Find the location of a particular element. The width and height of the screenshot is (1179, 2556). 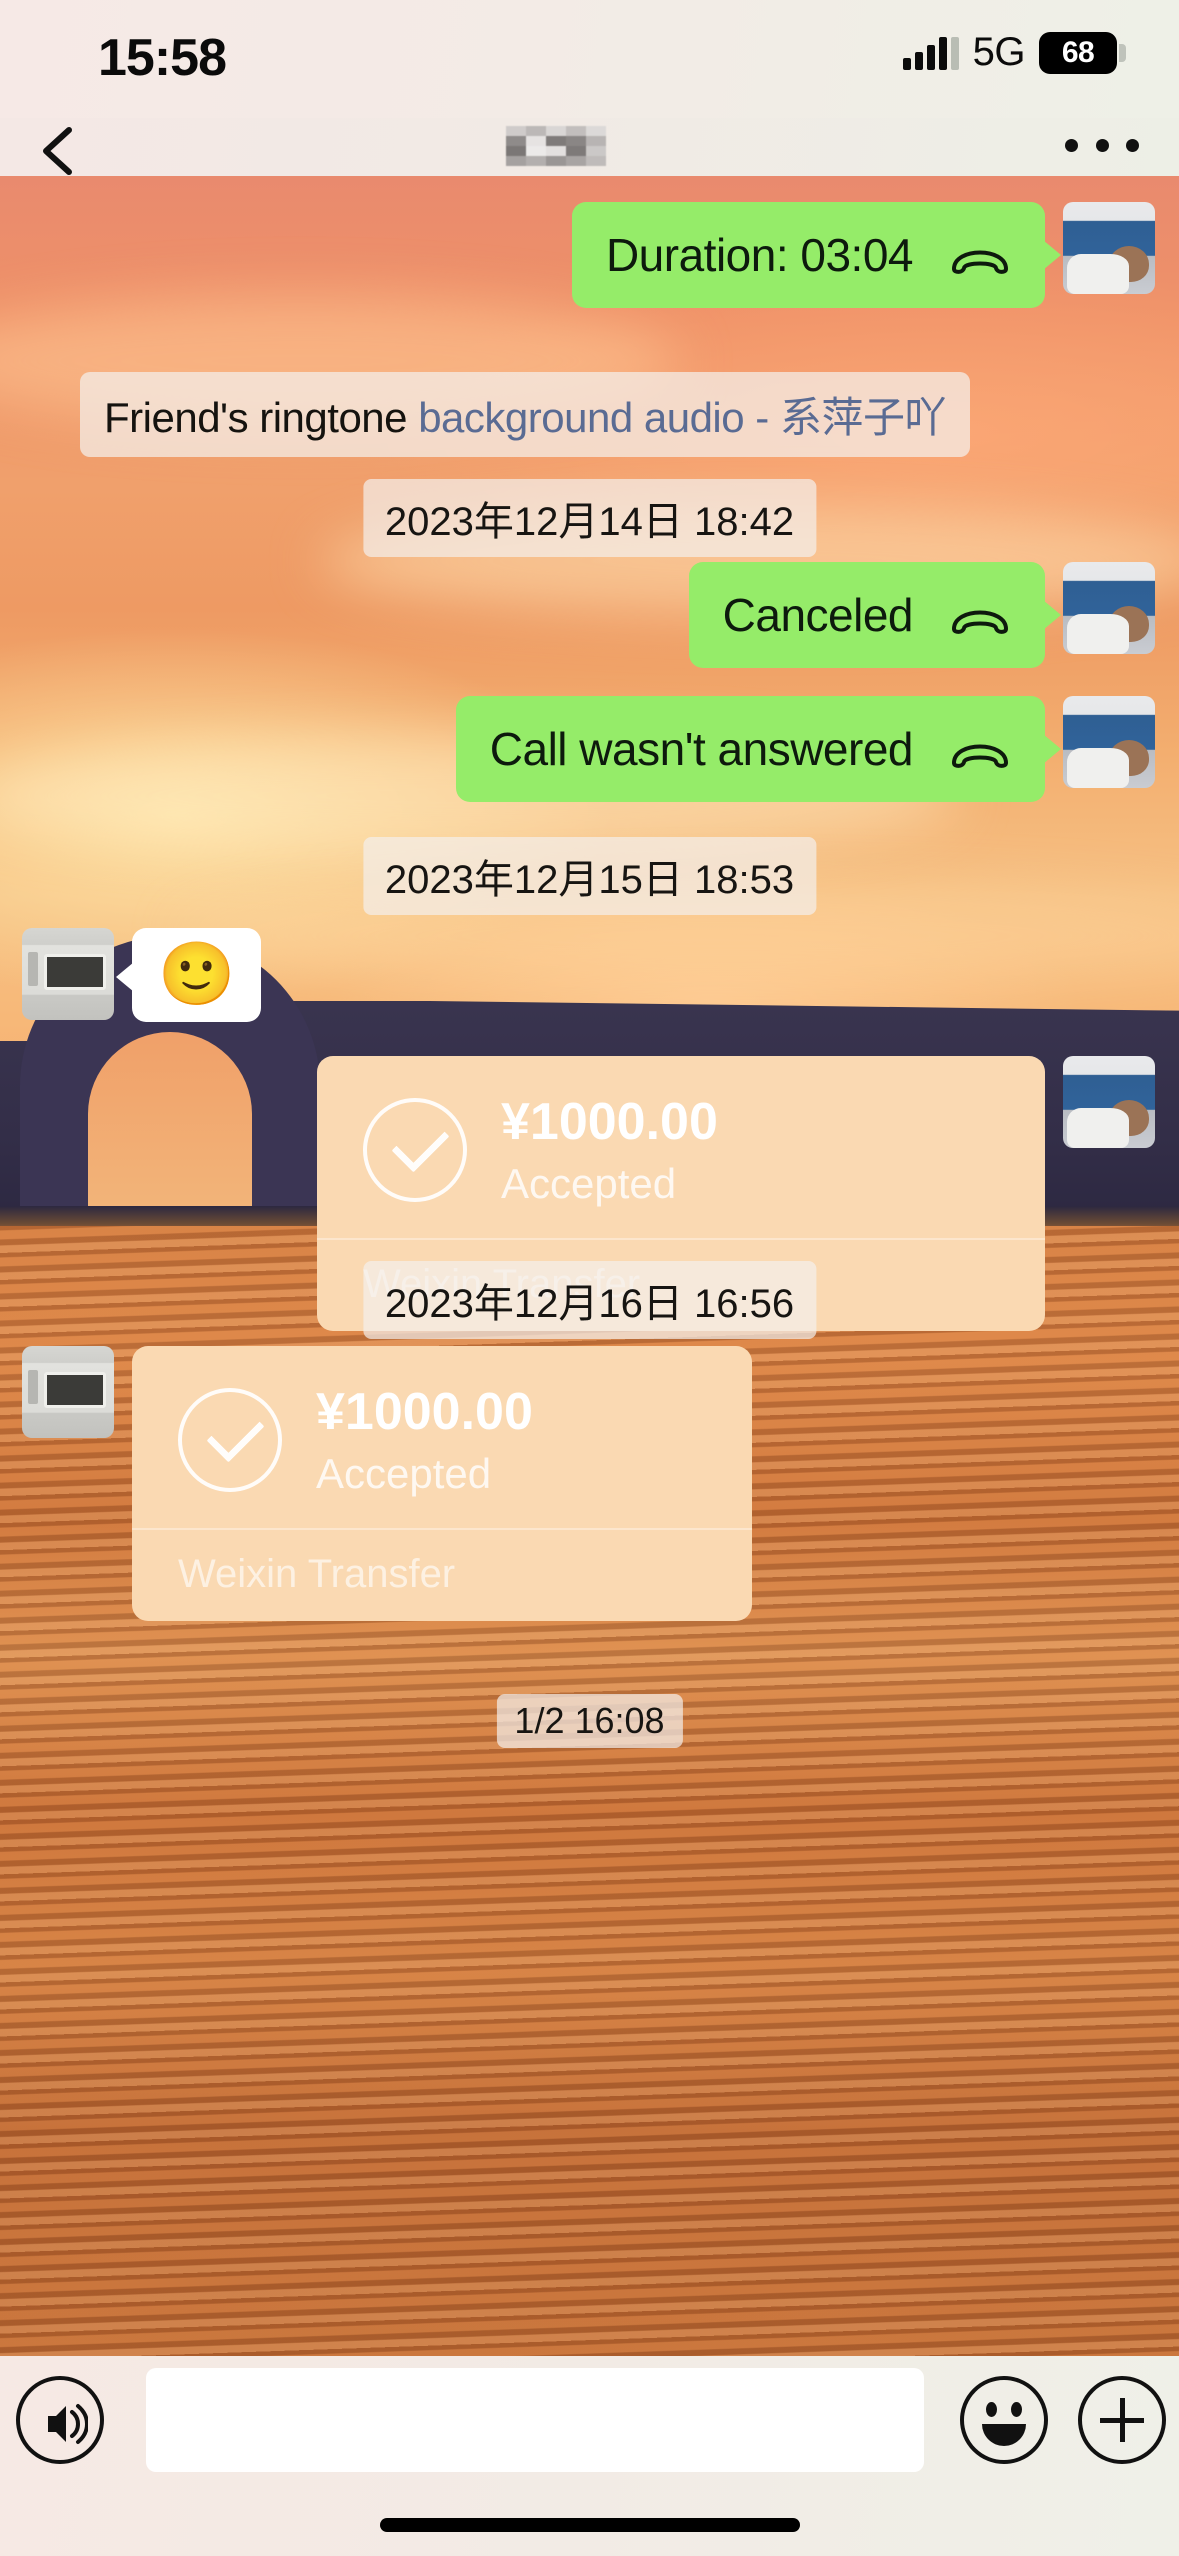

status-bar: 15:58 5G 68 is located at coordinates (589, 59).